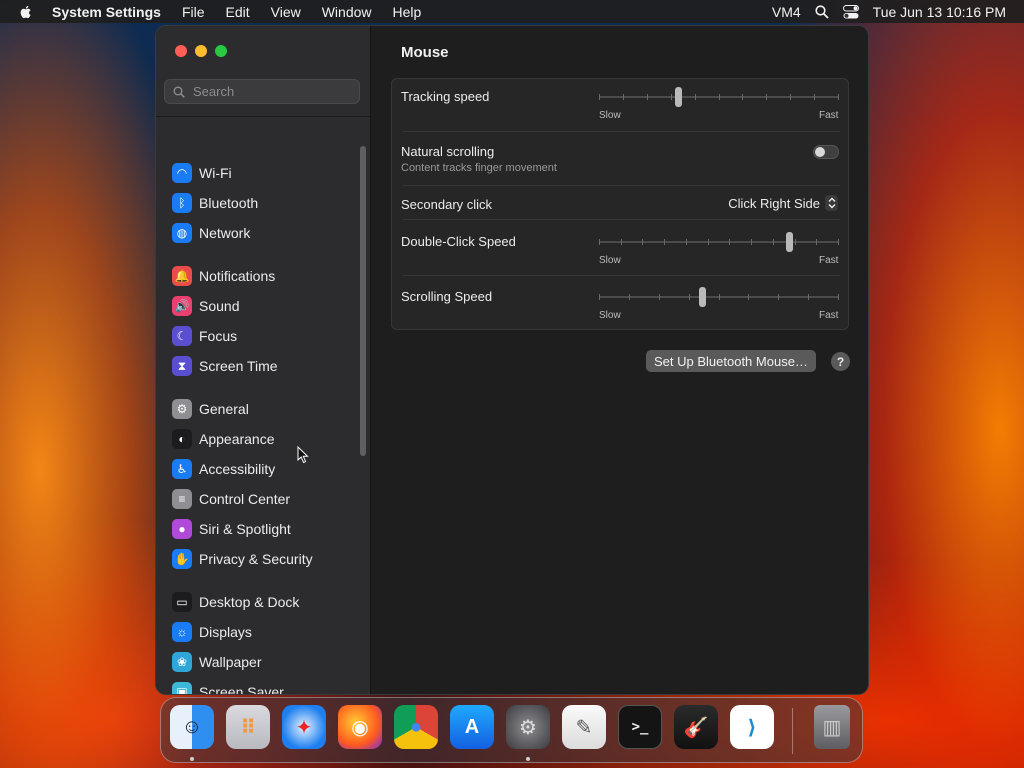 This screenshot has width=1024, height=768. Describe the element at coordinates (201, 51) in the screenshot. I see `minimize-button` at that location.